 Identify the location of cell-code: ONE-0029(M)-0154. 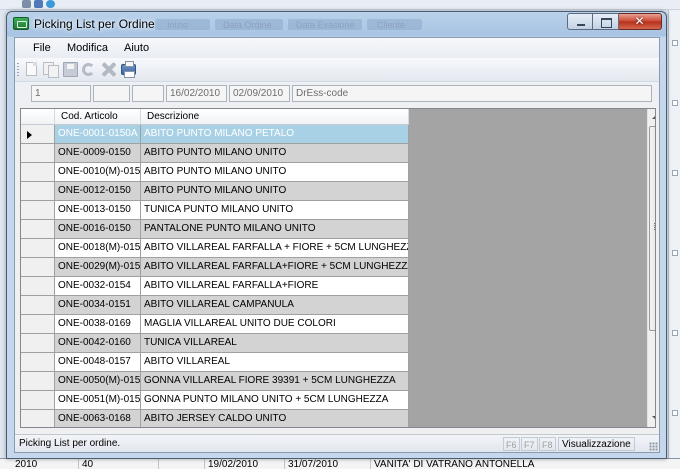
(98, 267).